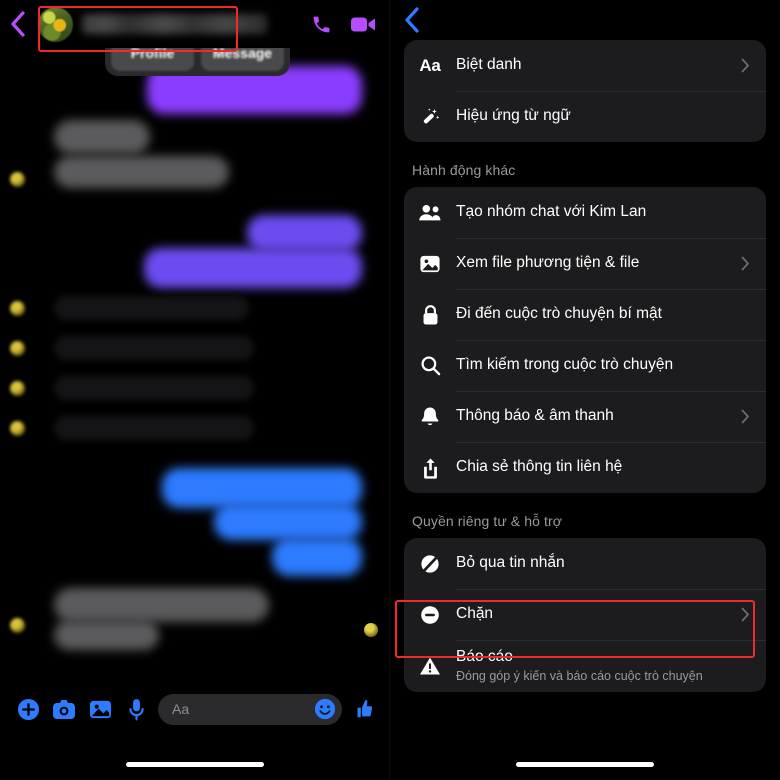 The height and width of the screenshot is (780, 780). What do you see at coordinates (430, 666) in the screenshot?
I see `warning-icon` at bounding box center [430, 666].